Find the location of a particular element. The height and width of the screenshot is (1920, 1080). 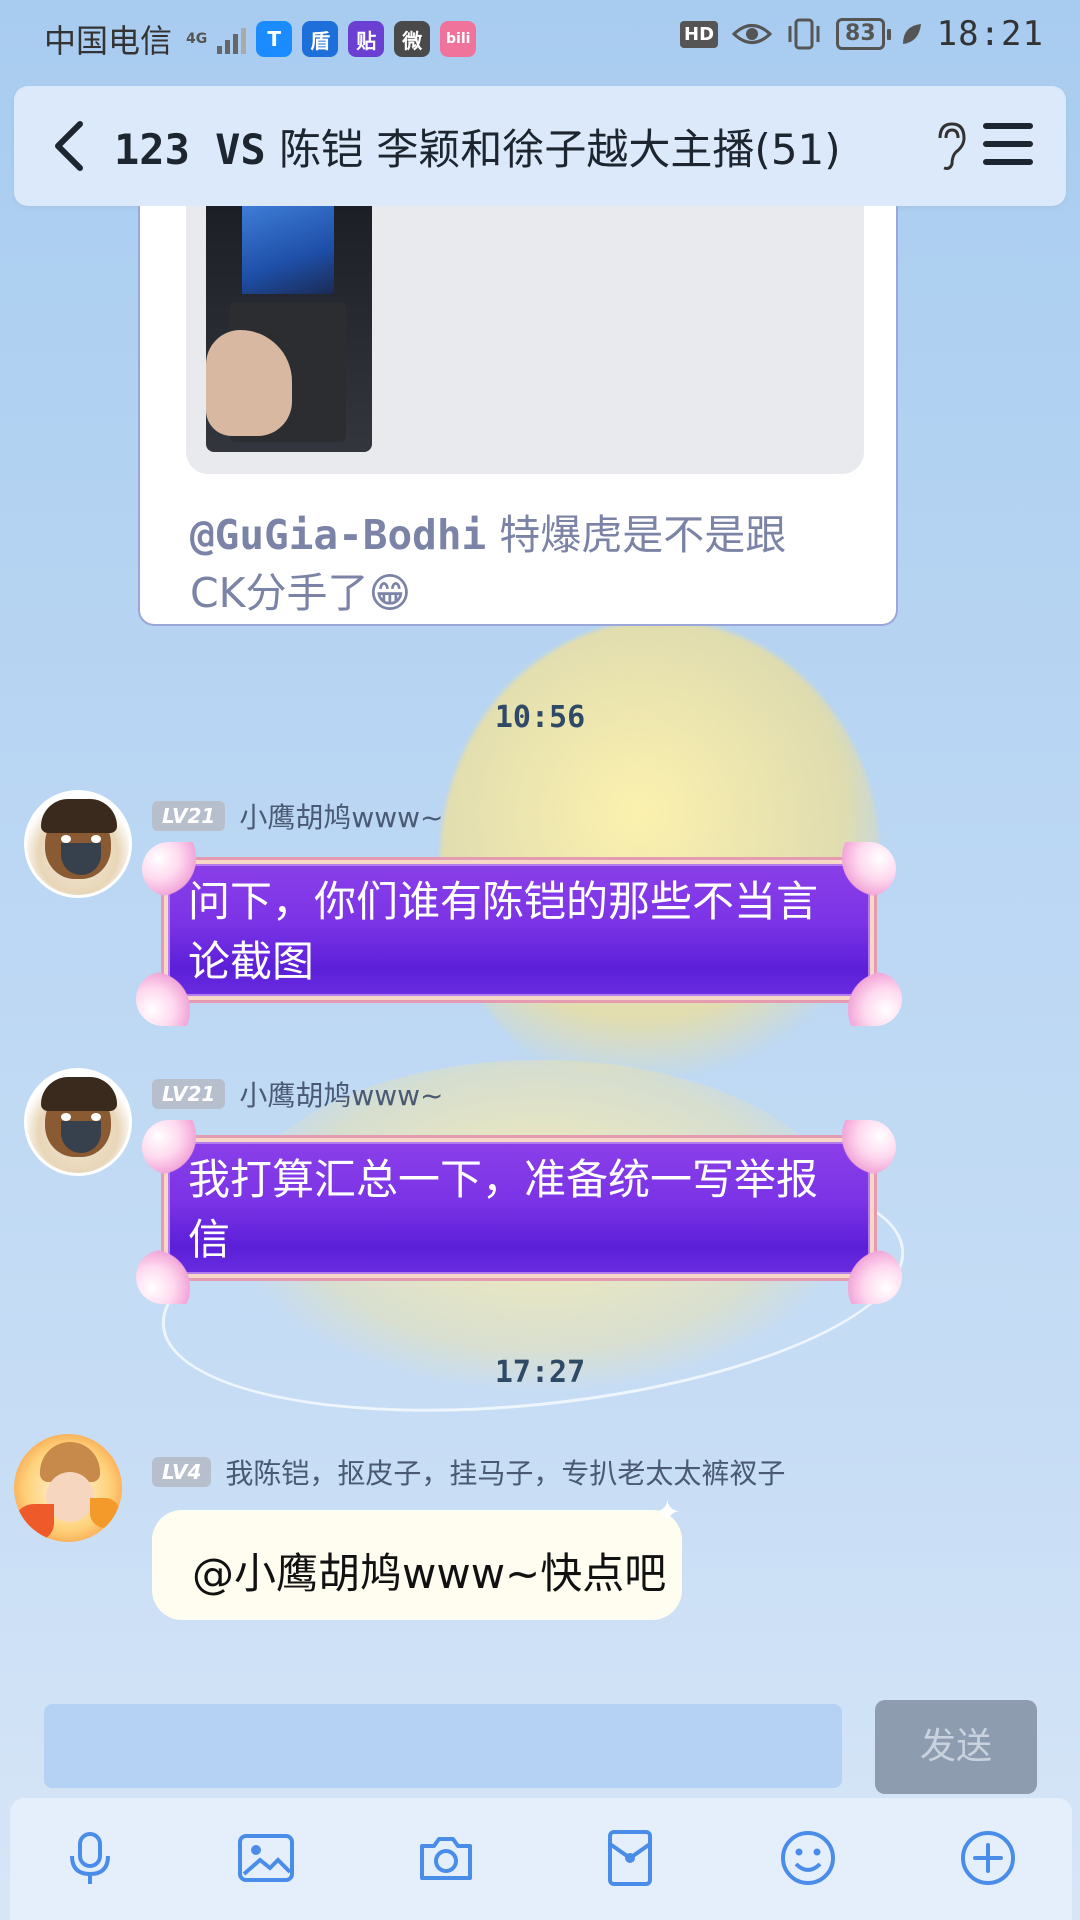

message-bubble: 我打算汇总一下，准备统一写举报信 is located at coordinates (519, 1212).